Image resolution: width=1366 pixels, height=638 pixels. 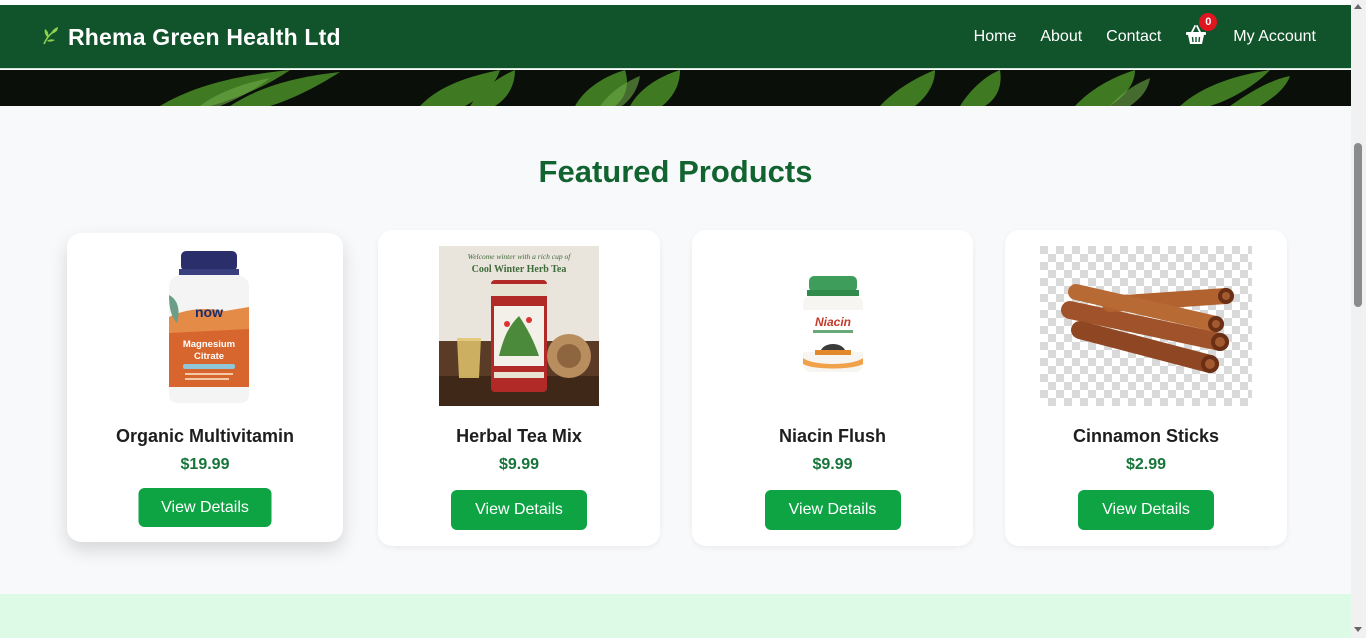 What do you see at coordinates (675, 171) in the screenshot?
I see `section-title: Featured Products` at bounding box center [675, 171].